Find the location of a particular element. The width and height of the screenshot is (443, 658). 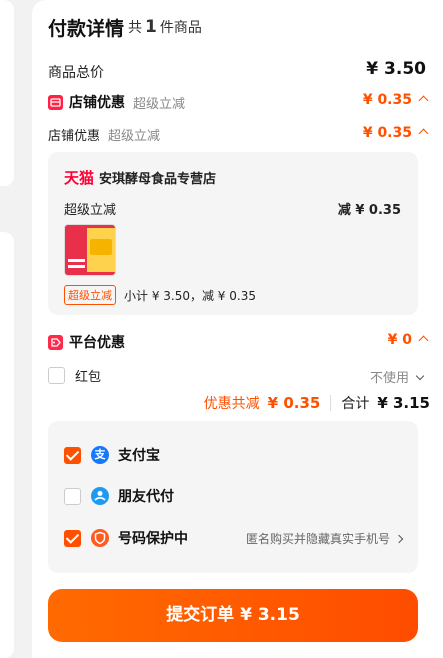

background-card-left-top is located at coordinates (7, 93).